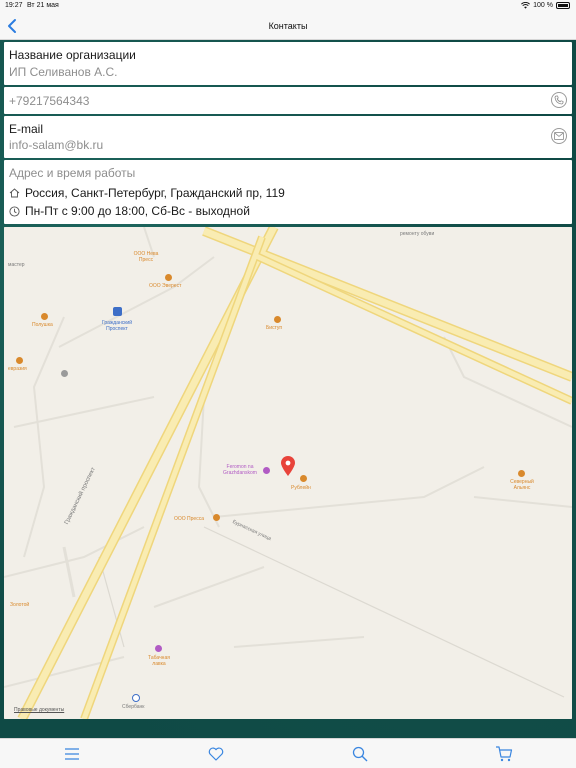 Image resolution: width=576 pixels, height=768 pixels. I want to click on tab-bar, so click(288, 753).